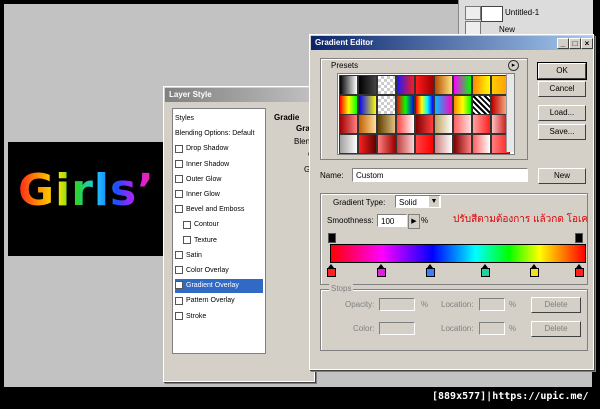 The height and width of the screenshot is (409, 600). Describe the element at coordinates (397, 328) in the screenshot. I see `color-field` at that location.